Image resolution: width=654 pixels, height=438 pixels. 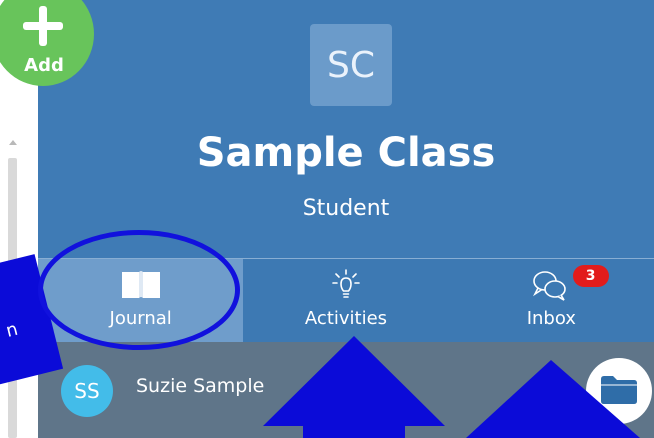 What do you see at coordinates (451, 387) in the screenshot?
I see `annotation-arrows` at bounding box center [451, 387].